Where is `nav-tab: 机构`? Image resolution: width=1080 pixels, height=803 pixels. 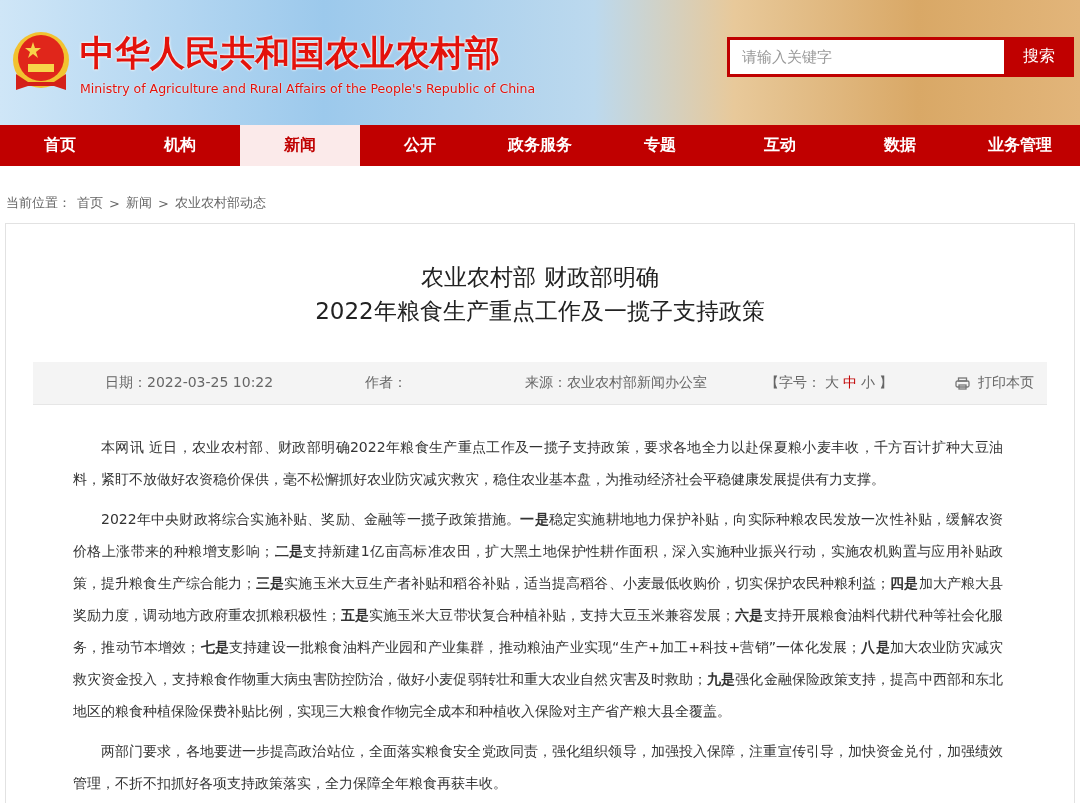
nav-tab: 机构 is located at coordinates (180, 145).